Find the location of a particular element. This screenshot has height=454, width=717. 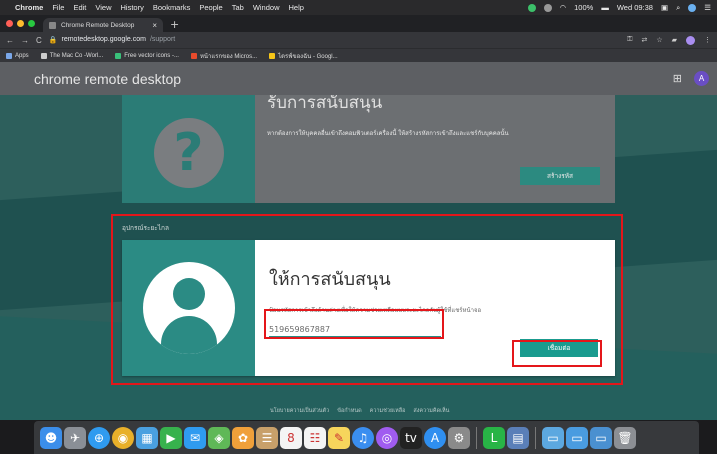

highlight-box-code-input is located at coordinates (354, 324).